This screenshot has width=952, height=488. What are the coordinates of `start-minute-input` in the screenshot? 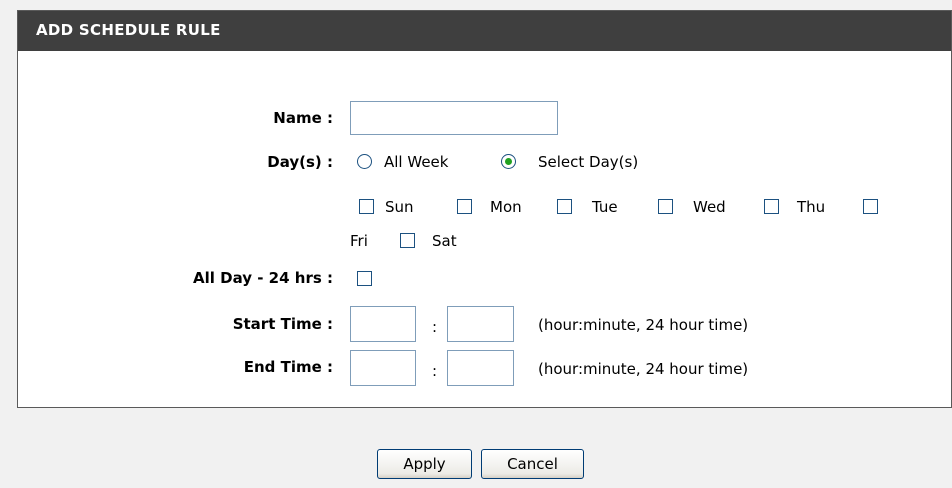 It's located at (480, 324).